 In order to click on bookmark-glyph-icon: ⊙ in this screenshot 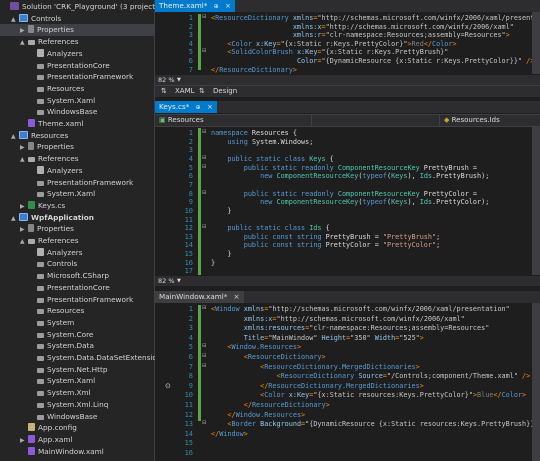, I will do `click(168, 386)`.